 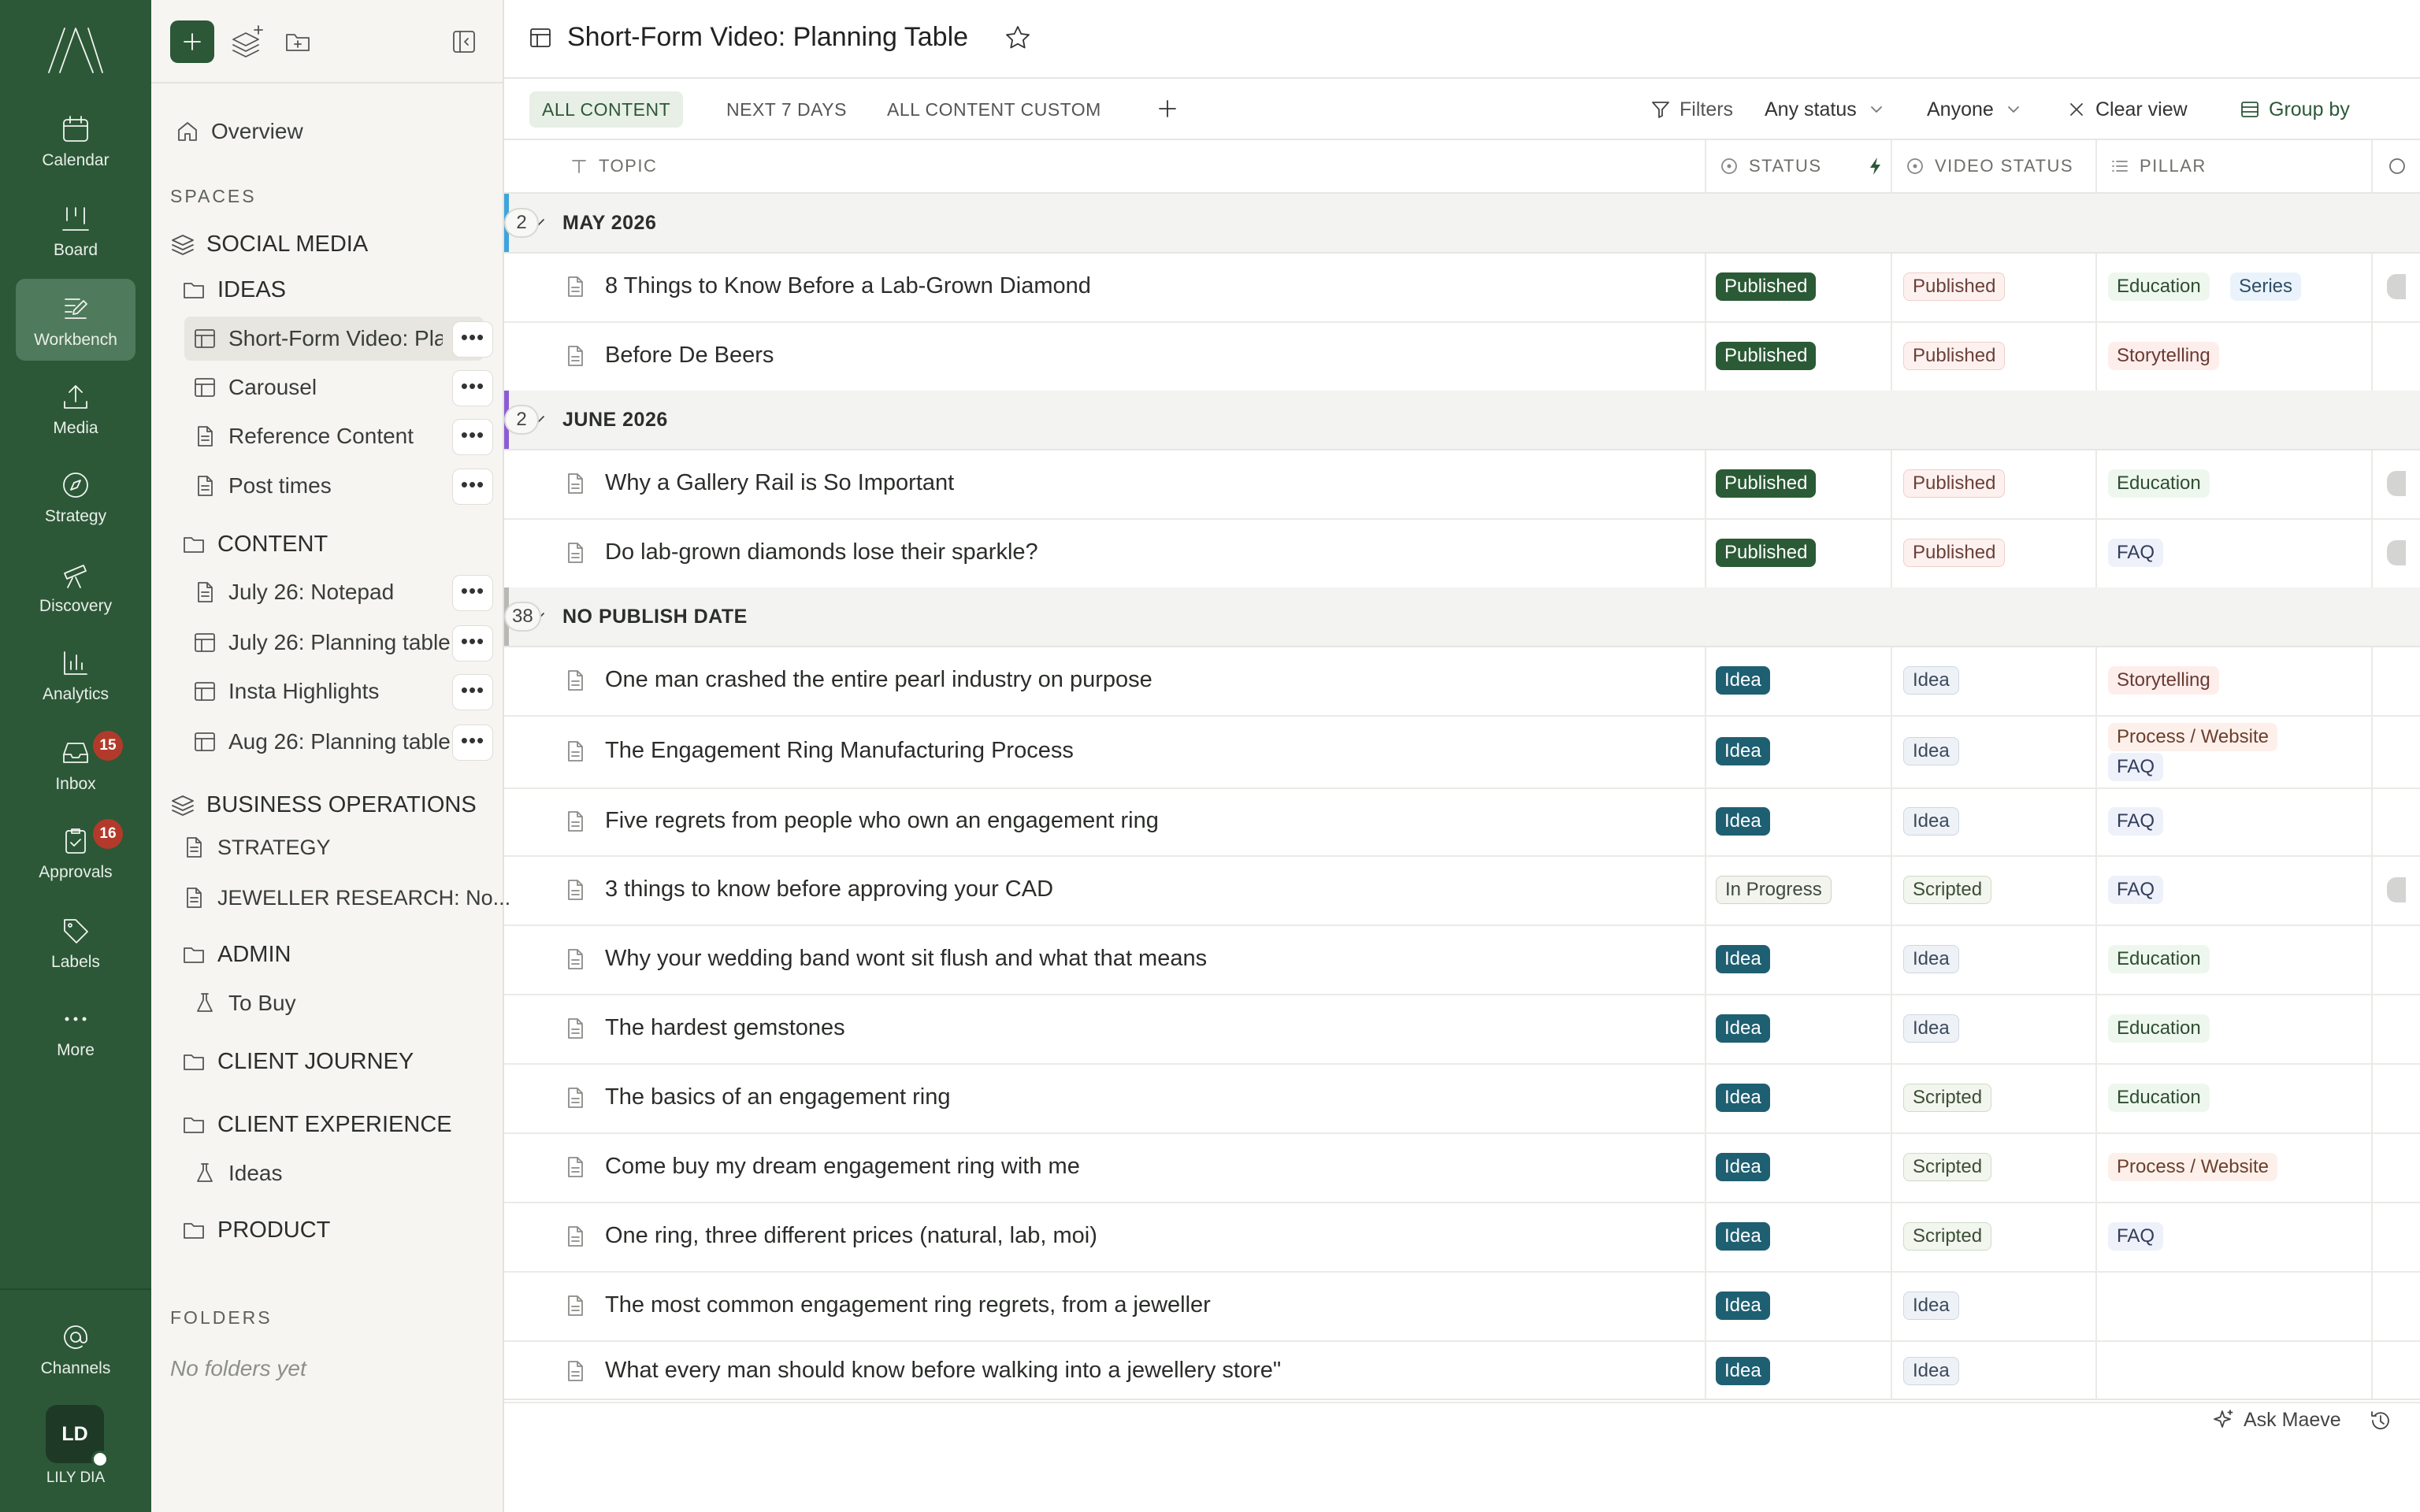 What do you see at coordinates (1767, 286) in the screenshot?
I see `status-badge: Published` at bounding box center [1767, 286].